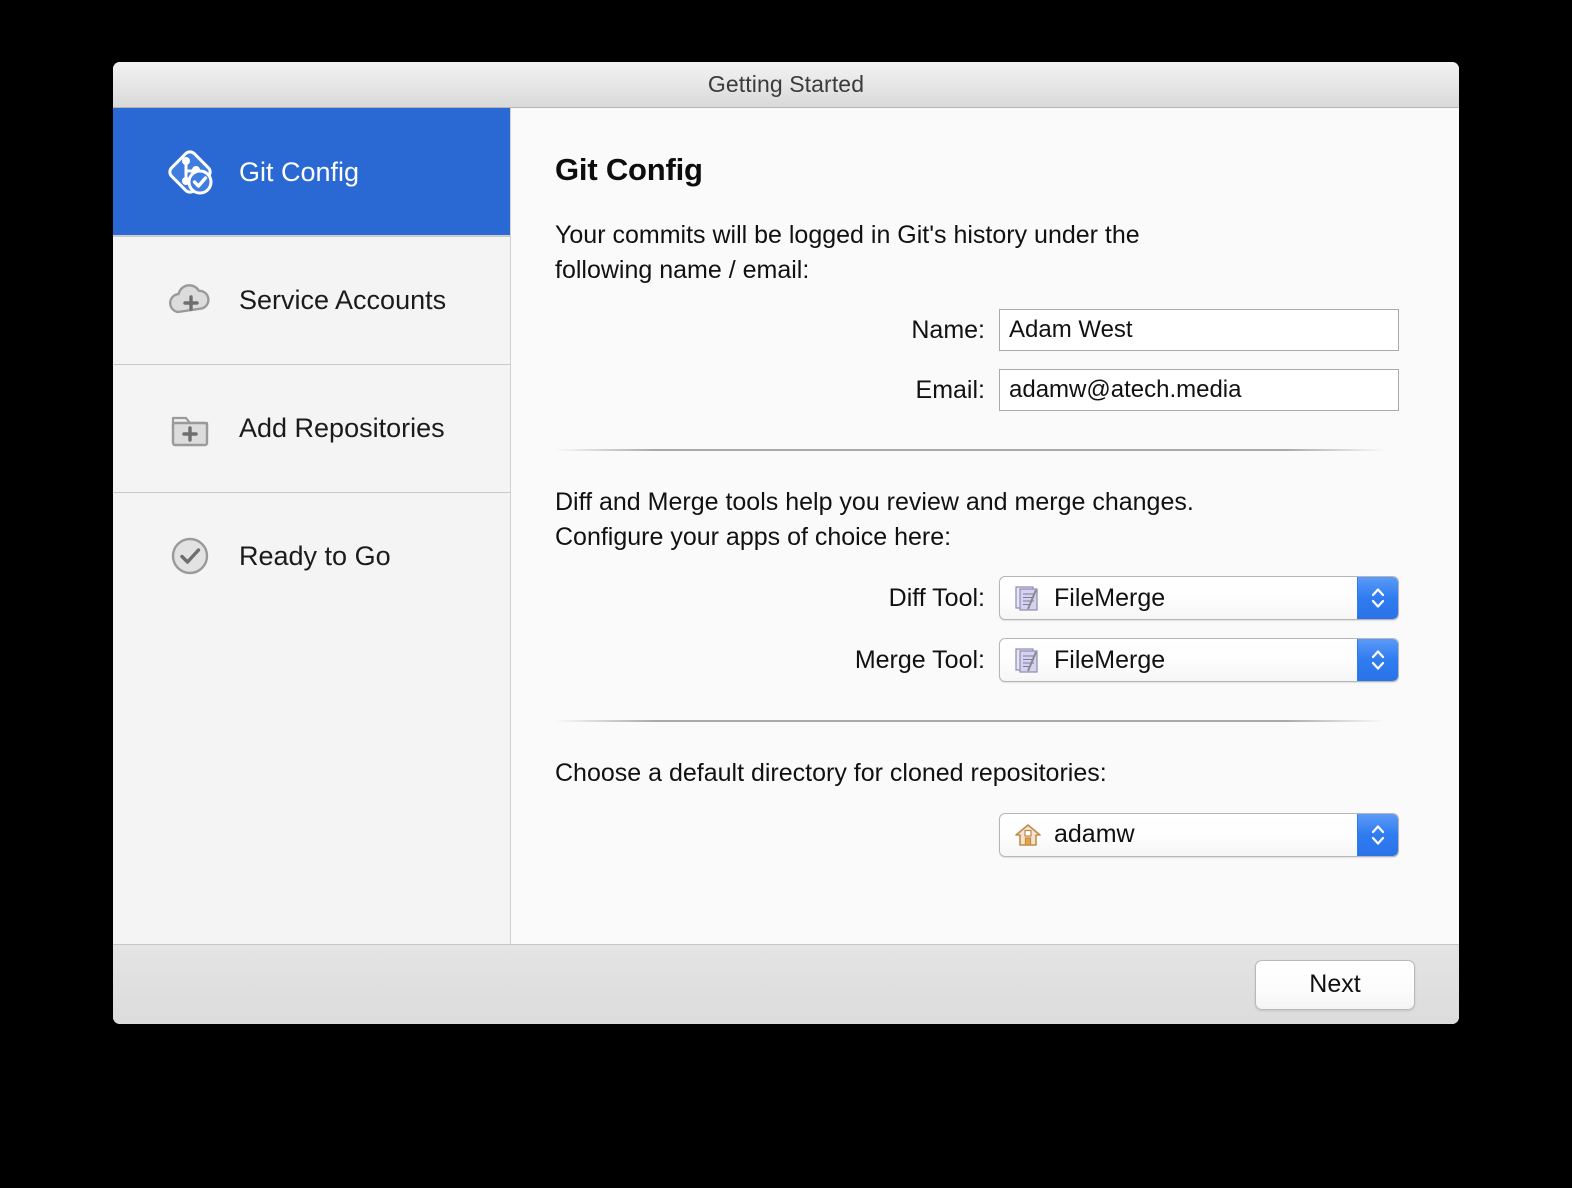  I want to click on sidebar-item-label: Ready to Go, so click(315, 555).